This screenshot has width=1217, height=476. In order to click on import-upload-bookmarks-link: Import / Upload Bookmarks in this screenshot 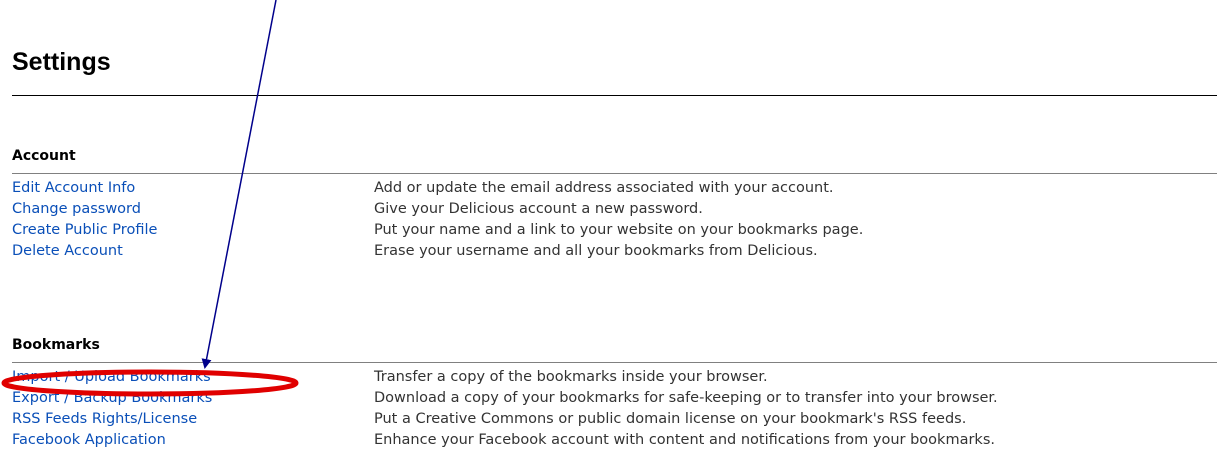, I will do `click(111, 377)`.